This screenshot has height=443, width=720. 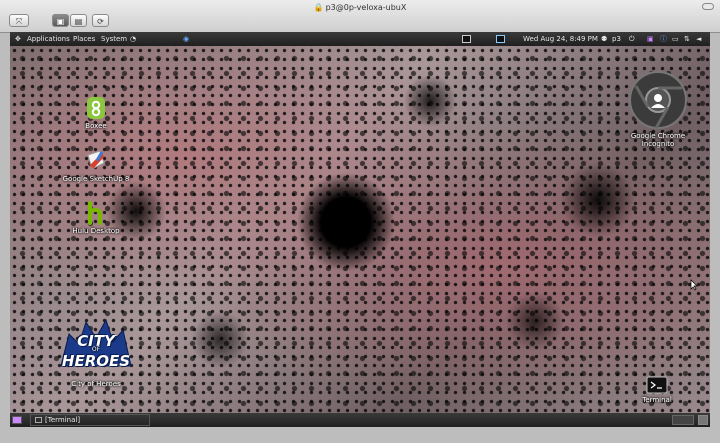 What do you see at coordinates (616, 39) in the screenshot?
I see `user-name: p3` at bounding box center [616, 39].